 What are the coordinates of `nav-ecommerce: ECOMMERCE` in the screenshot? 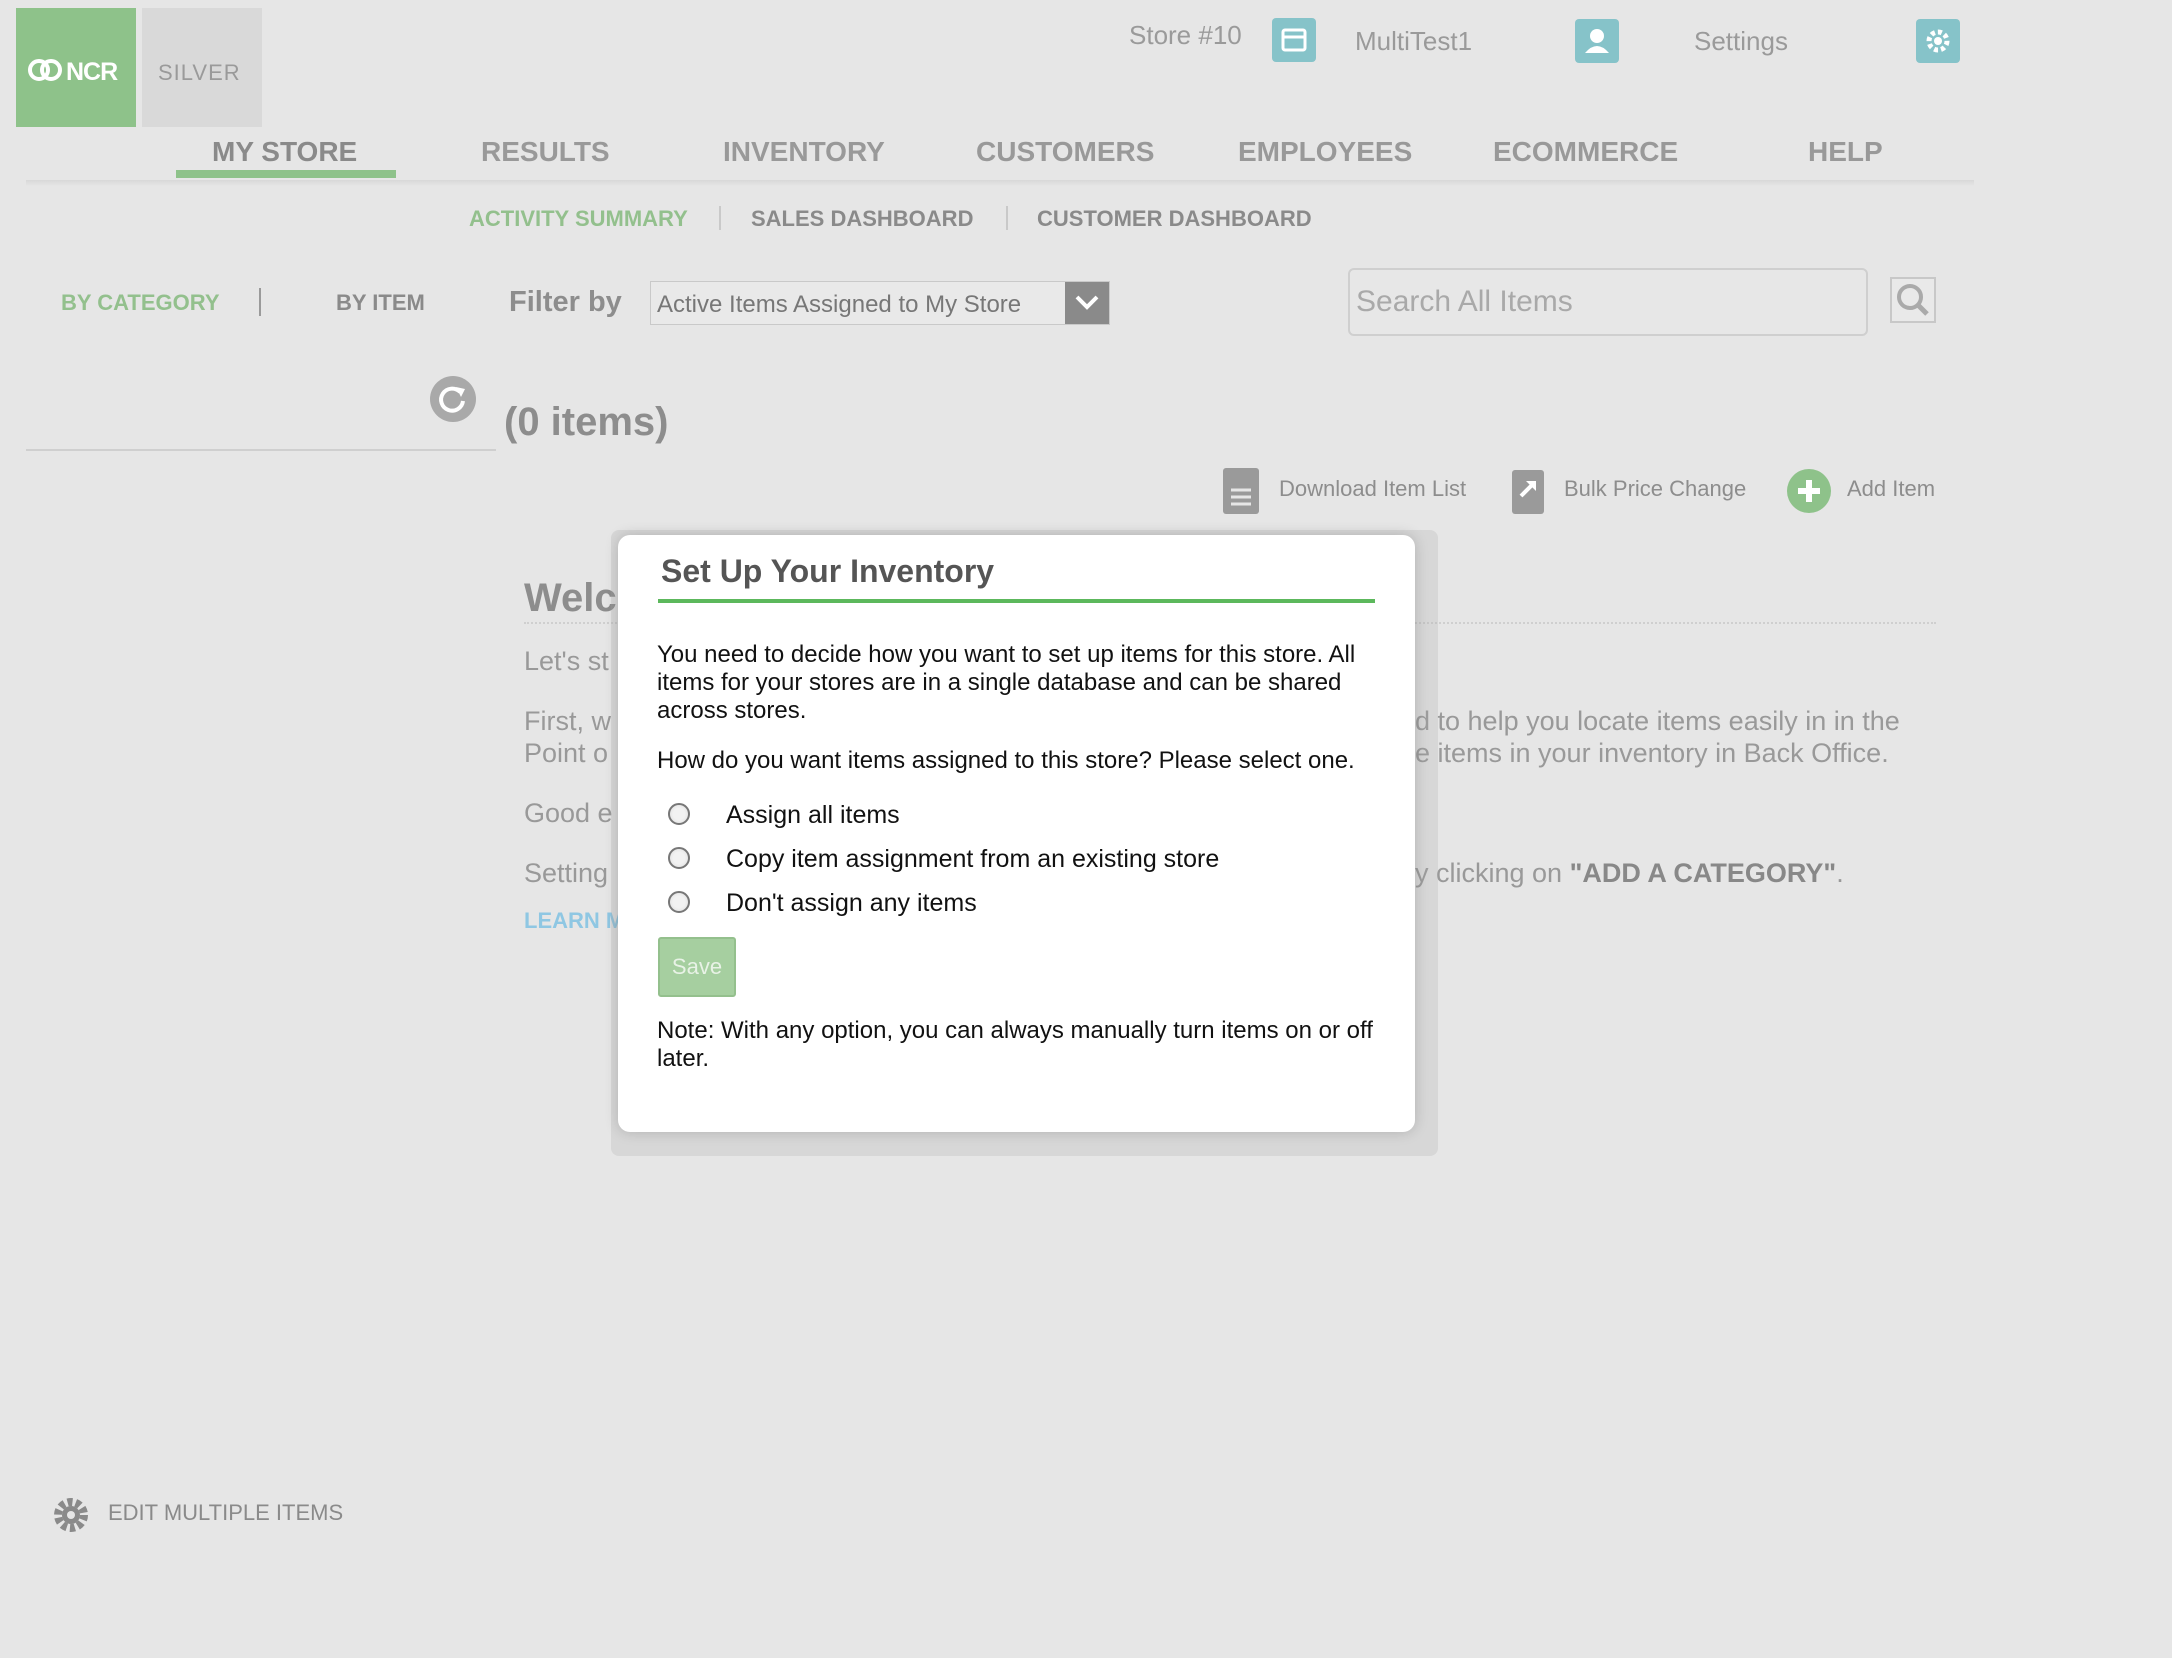 It's located at (1585, 152).